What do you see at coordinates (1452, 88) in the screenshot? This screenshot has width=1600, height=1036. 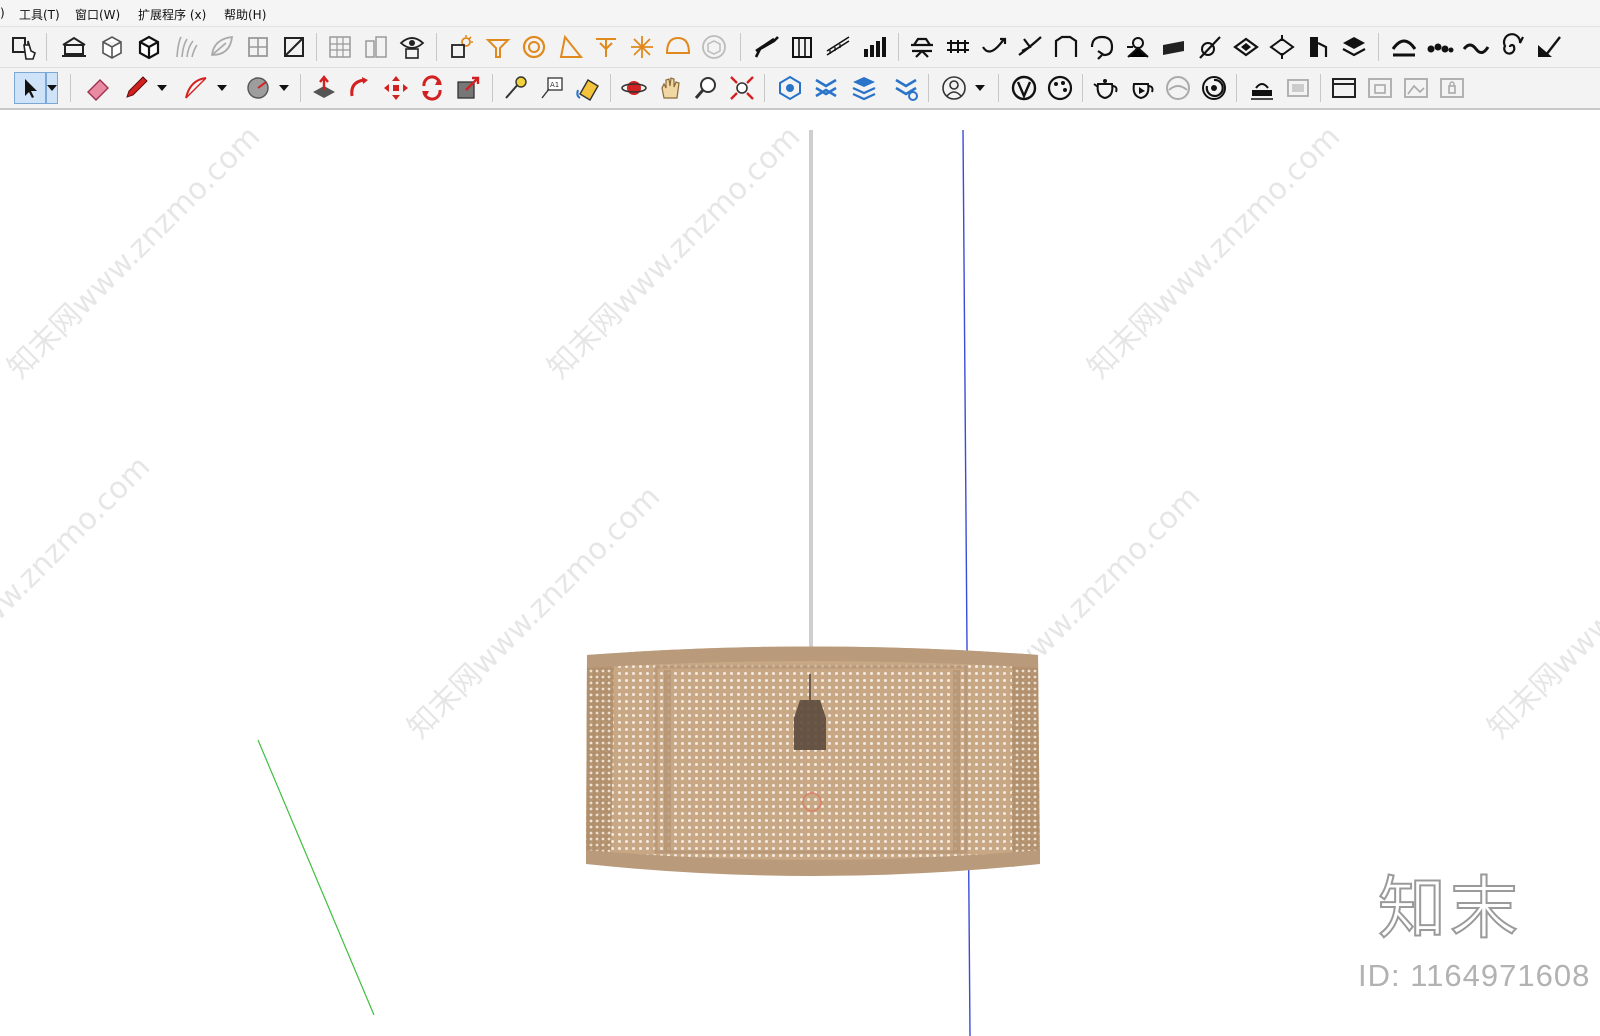 I see `window-4-icon` at bounding box center [1452, 88].